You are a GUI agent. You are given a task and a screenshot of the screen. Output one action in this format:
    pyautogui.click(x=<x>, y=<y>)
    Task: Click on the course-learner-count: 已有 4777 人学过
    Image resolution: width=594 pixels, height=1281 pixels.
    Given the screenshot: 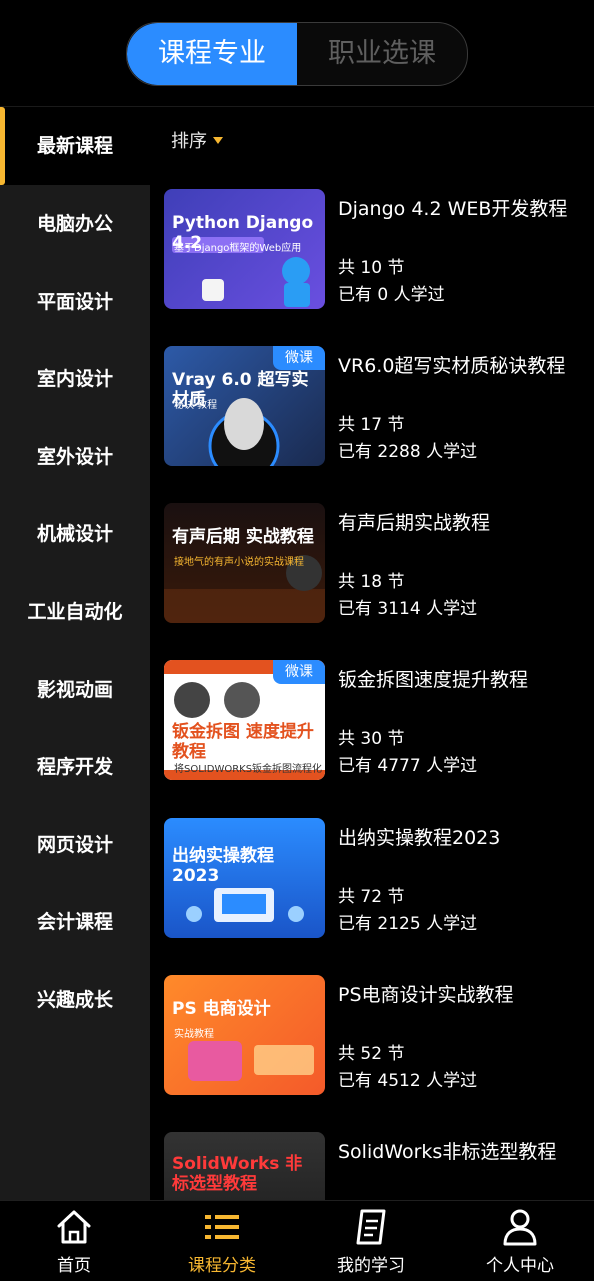 What is the action you would take?
    pyautogui.click(x=408, y=766)
    